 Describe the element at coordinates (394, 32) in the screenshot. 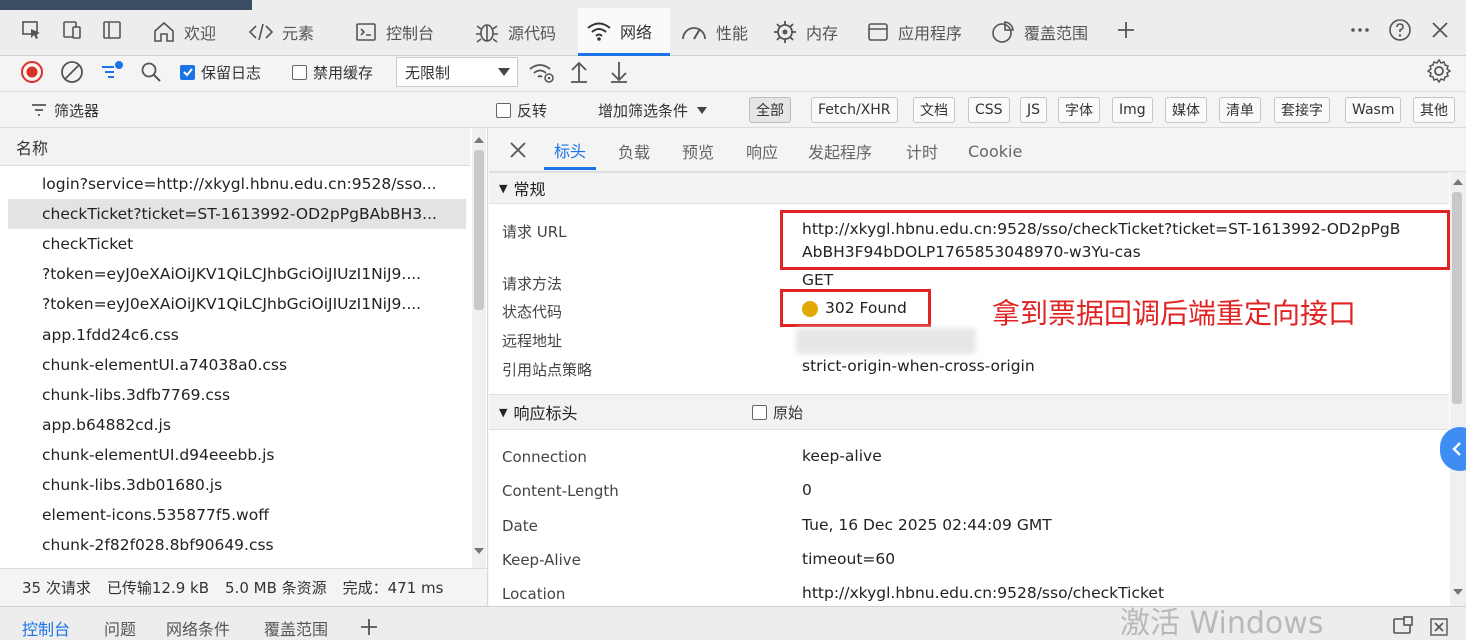

I see `tab-console: 控制台` at that location.